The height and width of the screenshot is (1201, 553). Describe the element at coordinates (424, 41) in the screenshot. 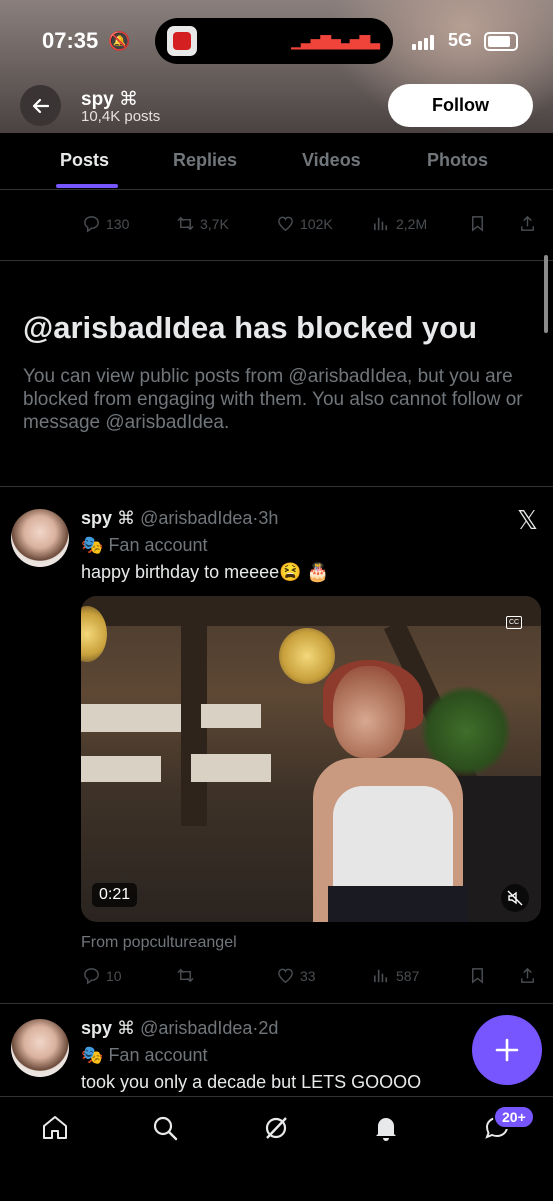

I see `signal-icon` at that location.